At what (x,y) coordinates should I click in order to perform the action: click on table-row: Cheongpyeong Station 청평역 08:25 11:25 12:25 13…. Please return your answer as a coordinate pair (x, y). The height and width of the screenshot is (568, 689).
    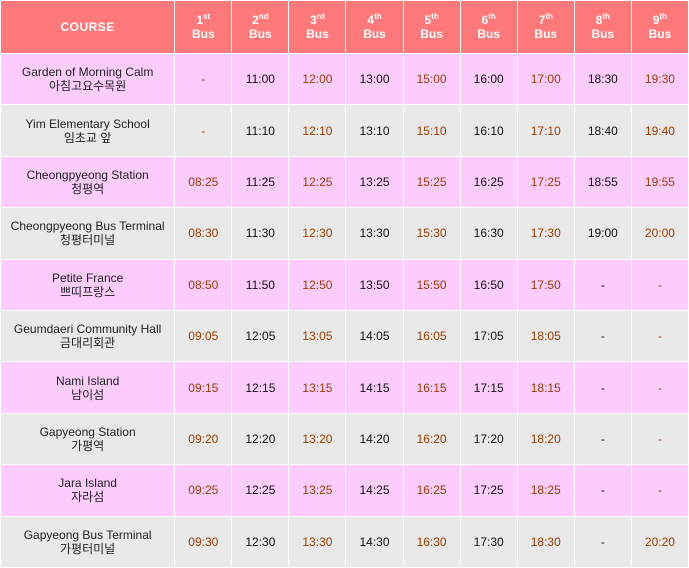
    Looking at the image, I should click on (344, 182).